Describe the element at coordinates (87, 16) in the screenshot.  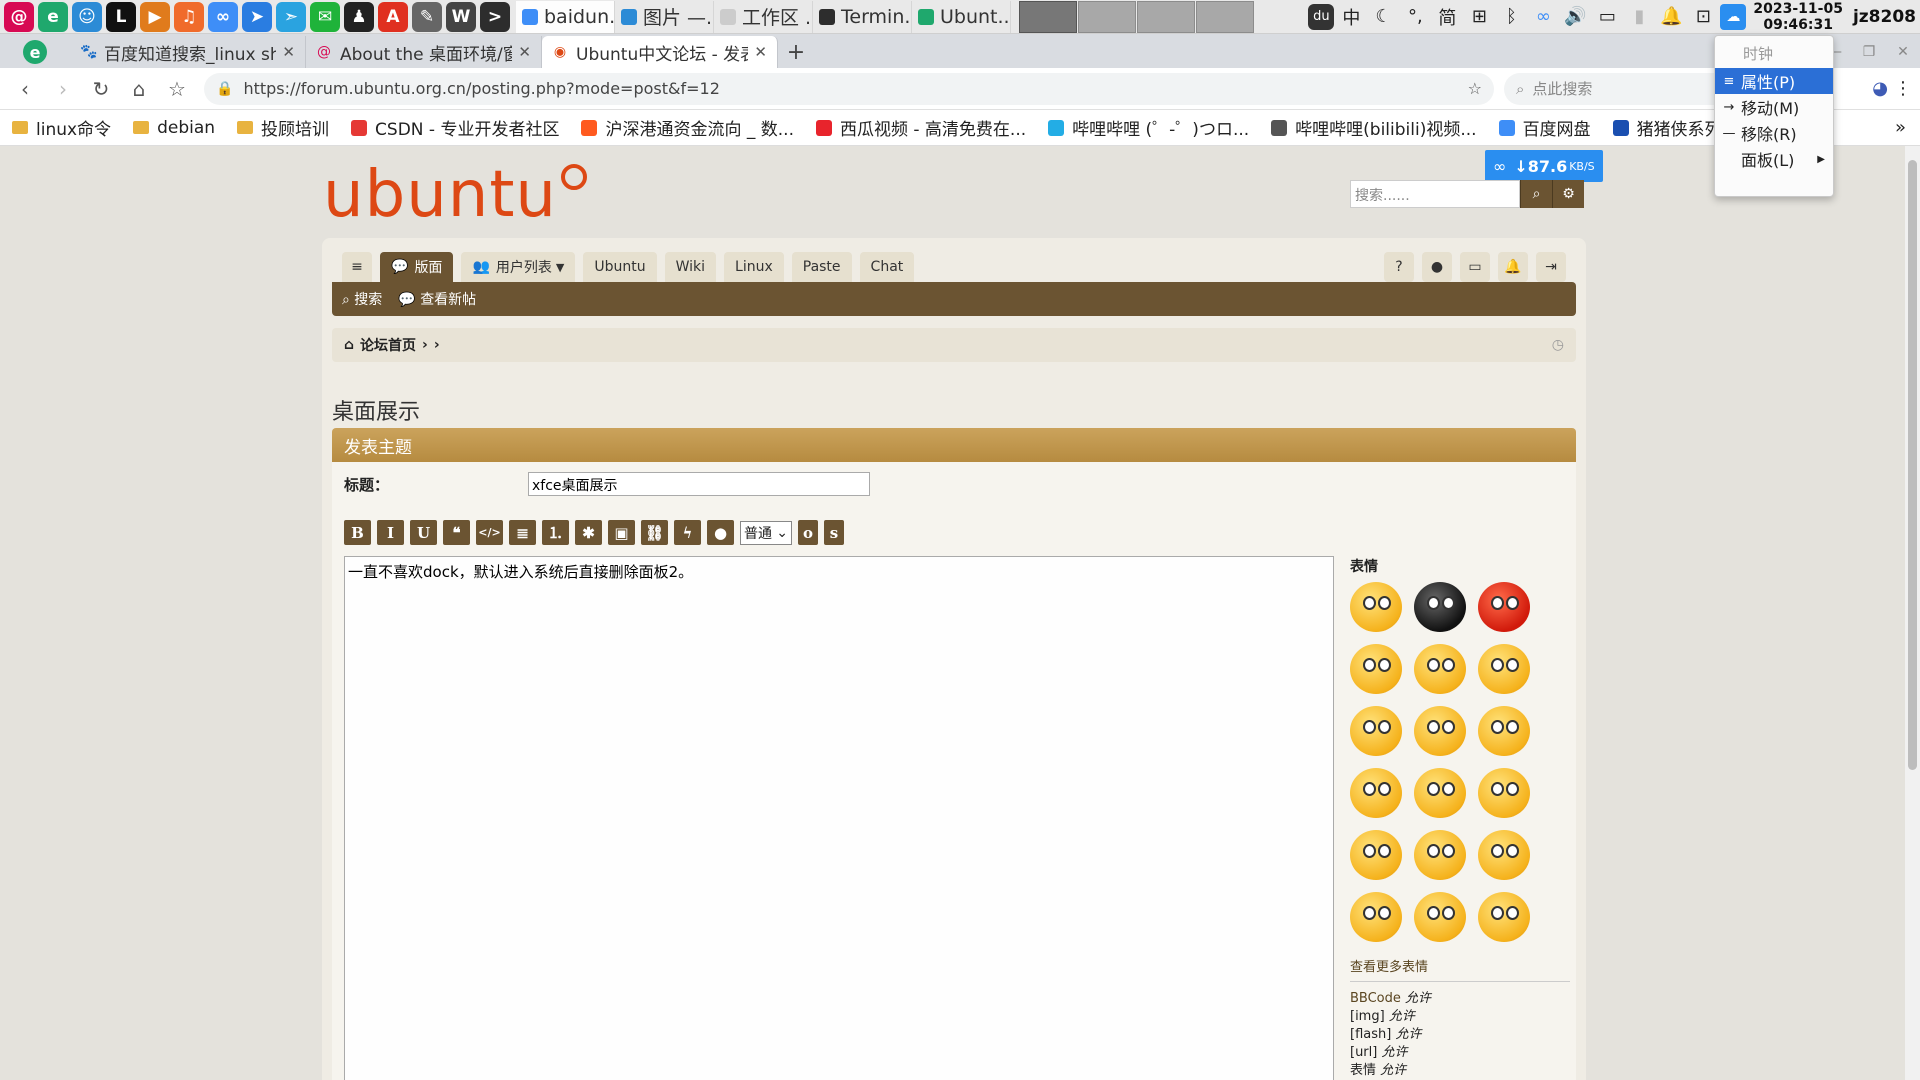
I see `file-manager-icon: ☺` at that location.